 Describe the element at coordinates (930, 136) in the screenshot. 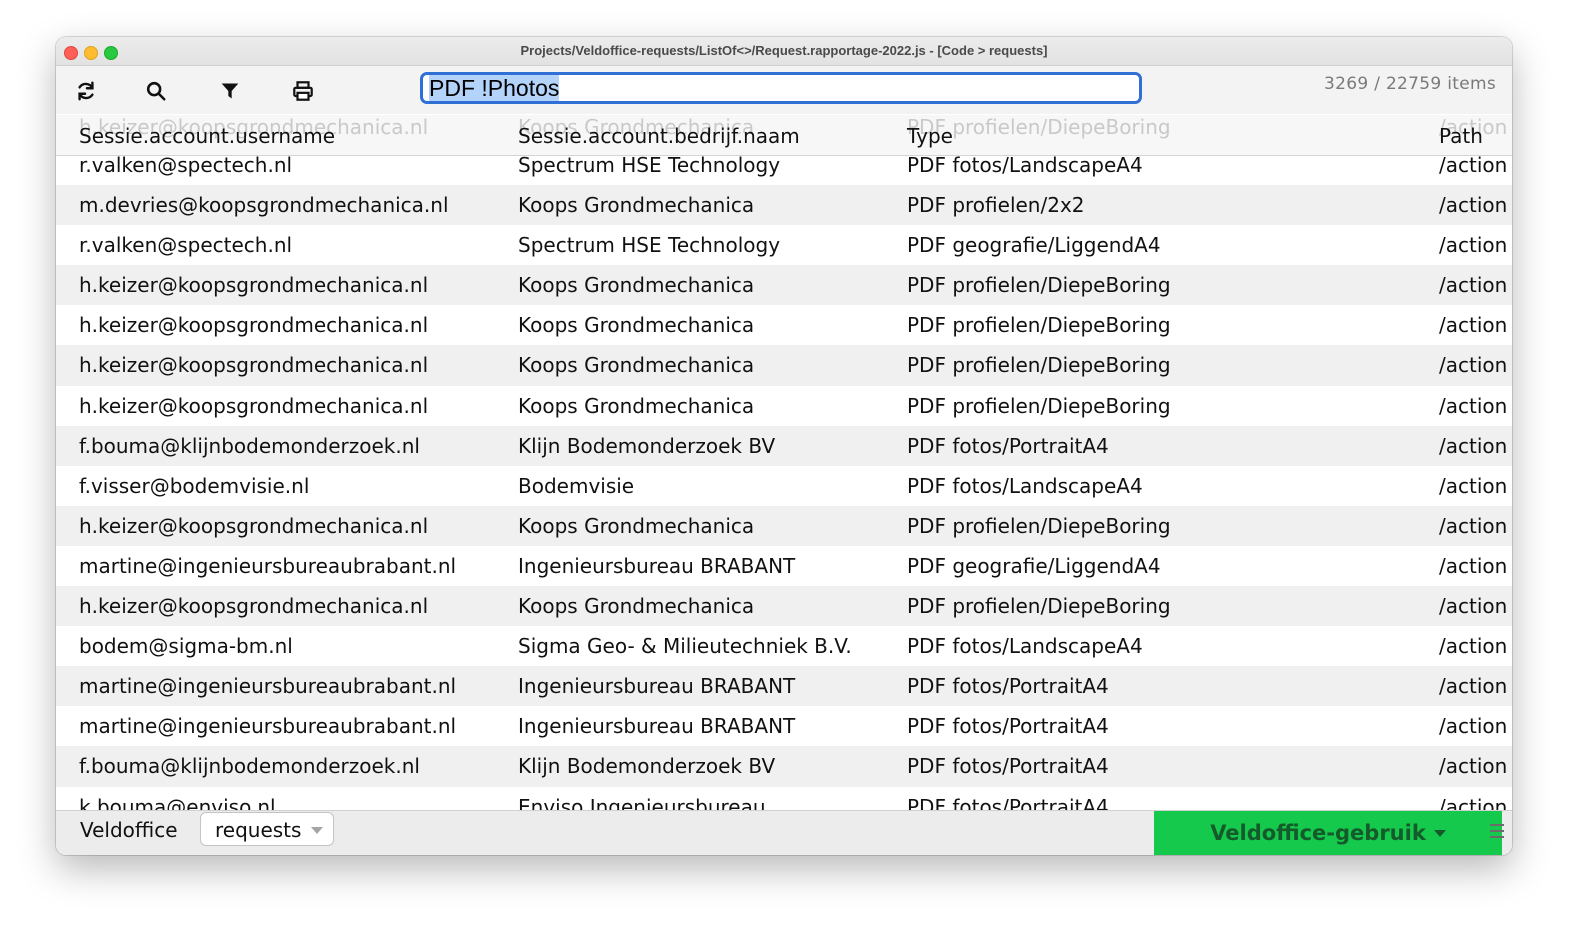

I see `column-header-type: Type` at that location.